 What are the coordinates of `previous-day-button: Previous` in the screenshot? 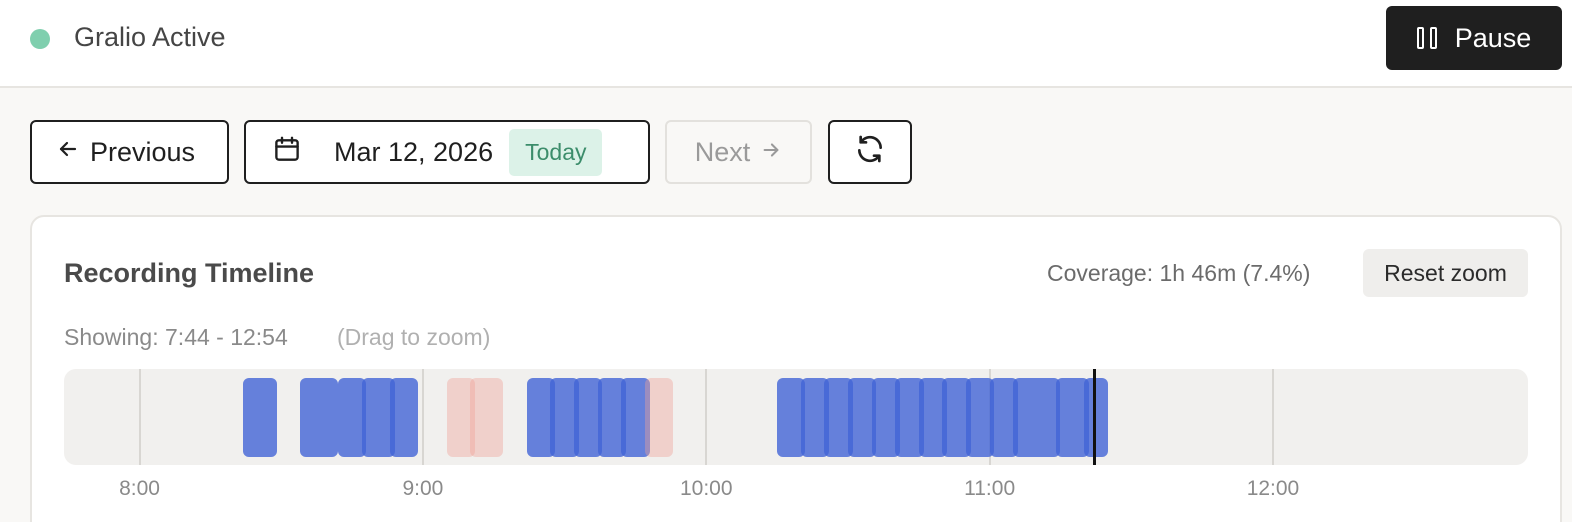 It's located at (129, 152).